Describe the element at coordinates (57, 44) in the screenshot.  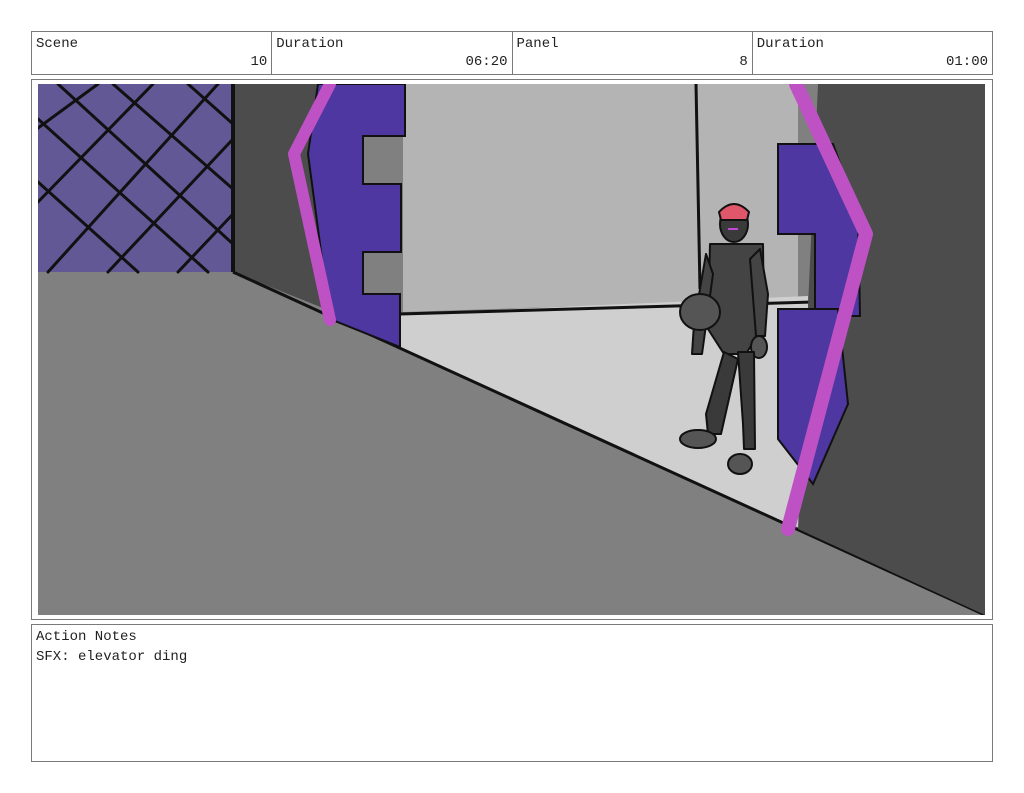
I see `scene-label: Scene` at that location.